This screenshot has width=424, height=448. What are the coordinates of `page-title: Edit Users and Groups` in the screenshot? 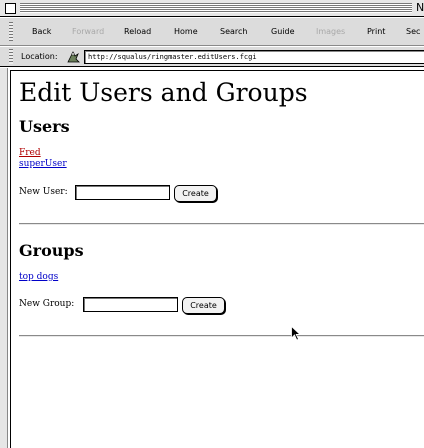 It's located at (163, 92).